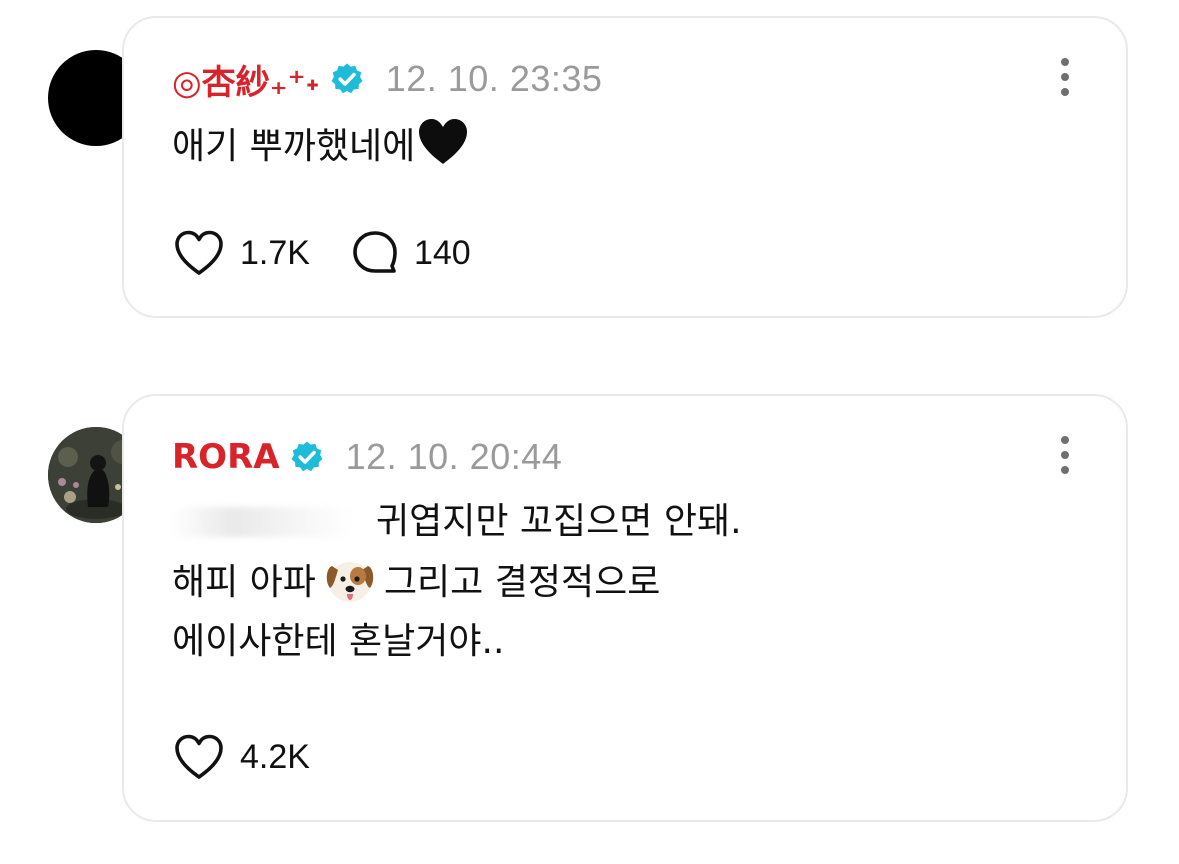 The width and height of the screenshot is (1179, 864). What do you see at coordinates (443, 141) in the screenshot?
I see `black-heart-icon` at bounding box center [443, 141].